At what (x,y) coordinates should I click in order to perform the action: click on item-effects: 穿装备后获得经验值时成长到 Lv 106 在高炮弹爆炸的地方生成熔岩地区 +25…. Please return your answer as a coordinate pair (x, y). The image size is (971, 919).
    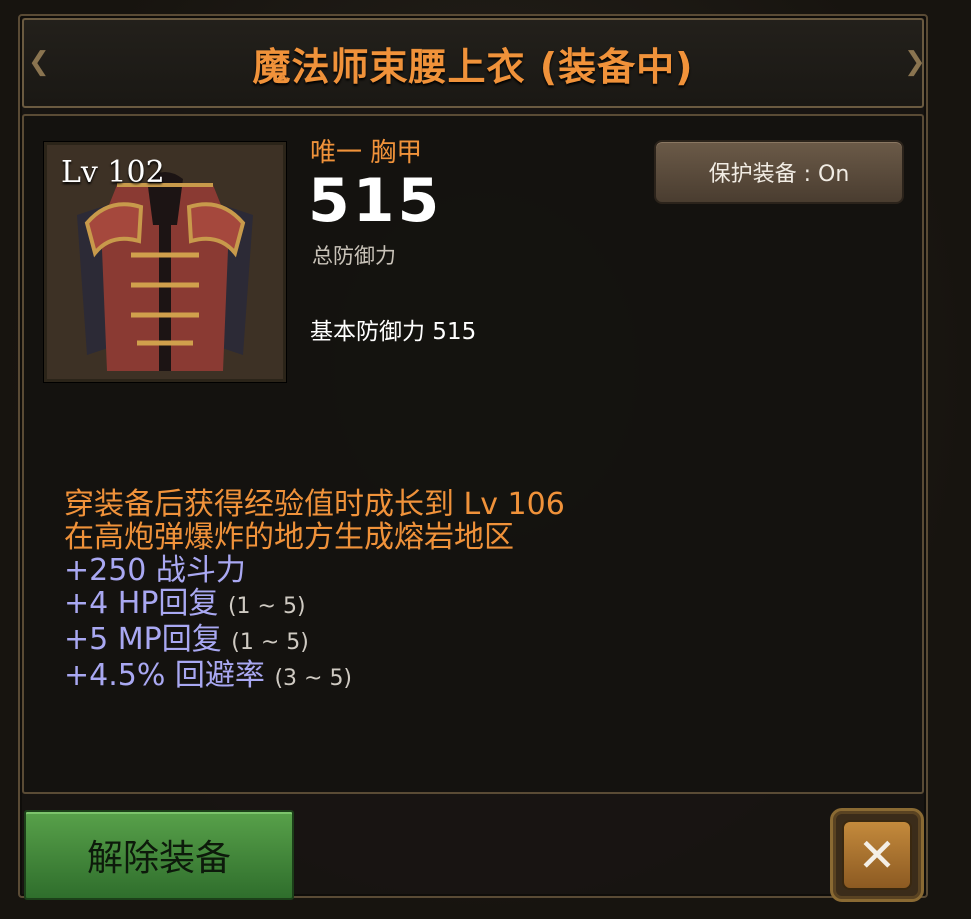
    Looking at the image, I should click on (314, 591).